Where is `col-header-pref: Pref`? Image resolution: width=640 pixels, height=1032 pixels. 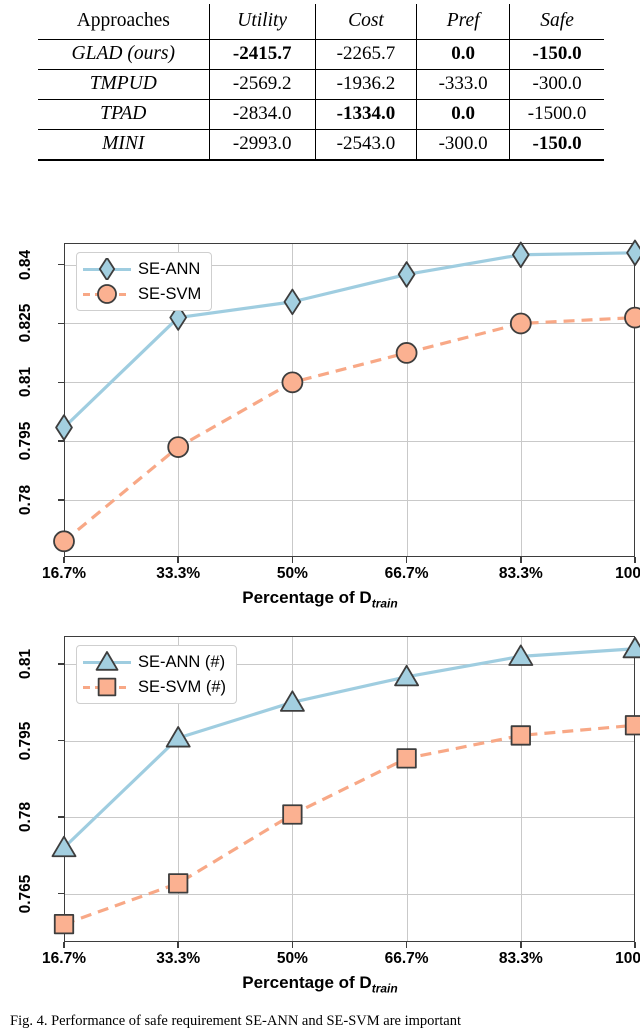 col-header-pref: Pref is located at coordinates (463, 22).